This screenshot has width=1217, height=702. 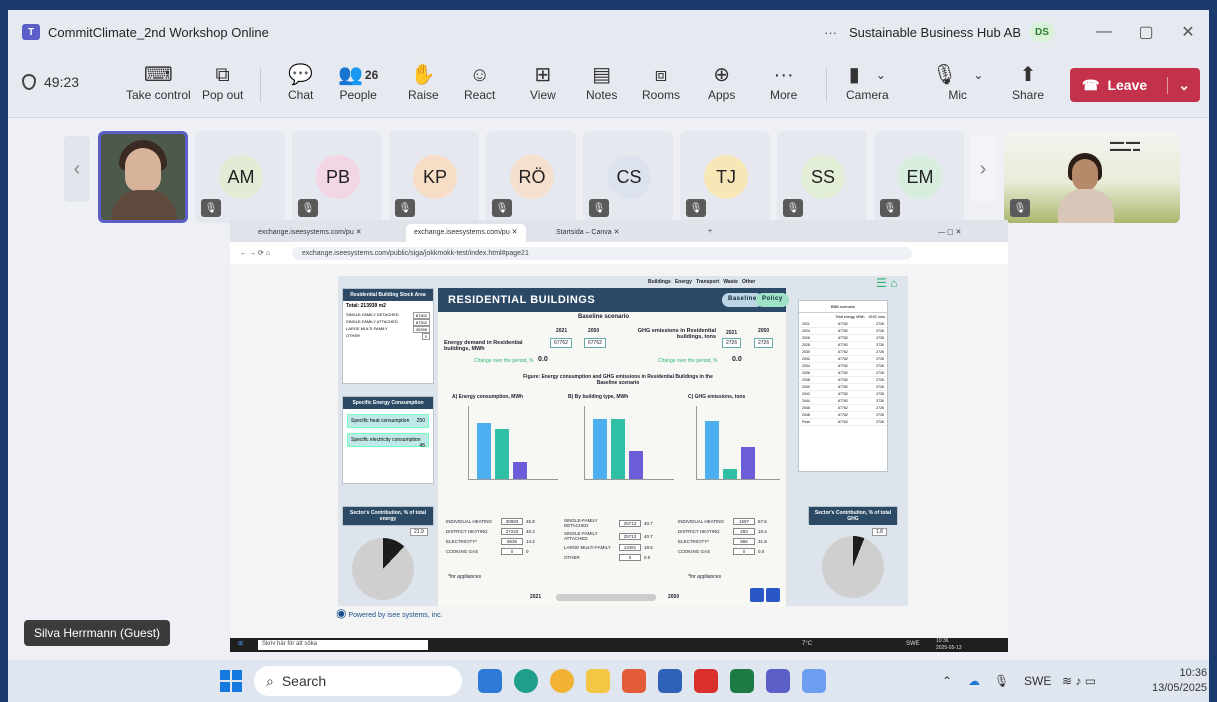 I want to click on nav-energy: Energy, so click(x=683, y=282).